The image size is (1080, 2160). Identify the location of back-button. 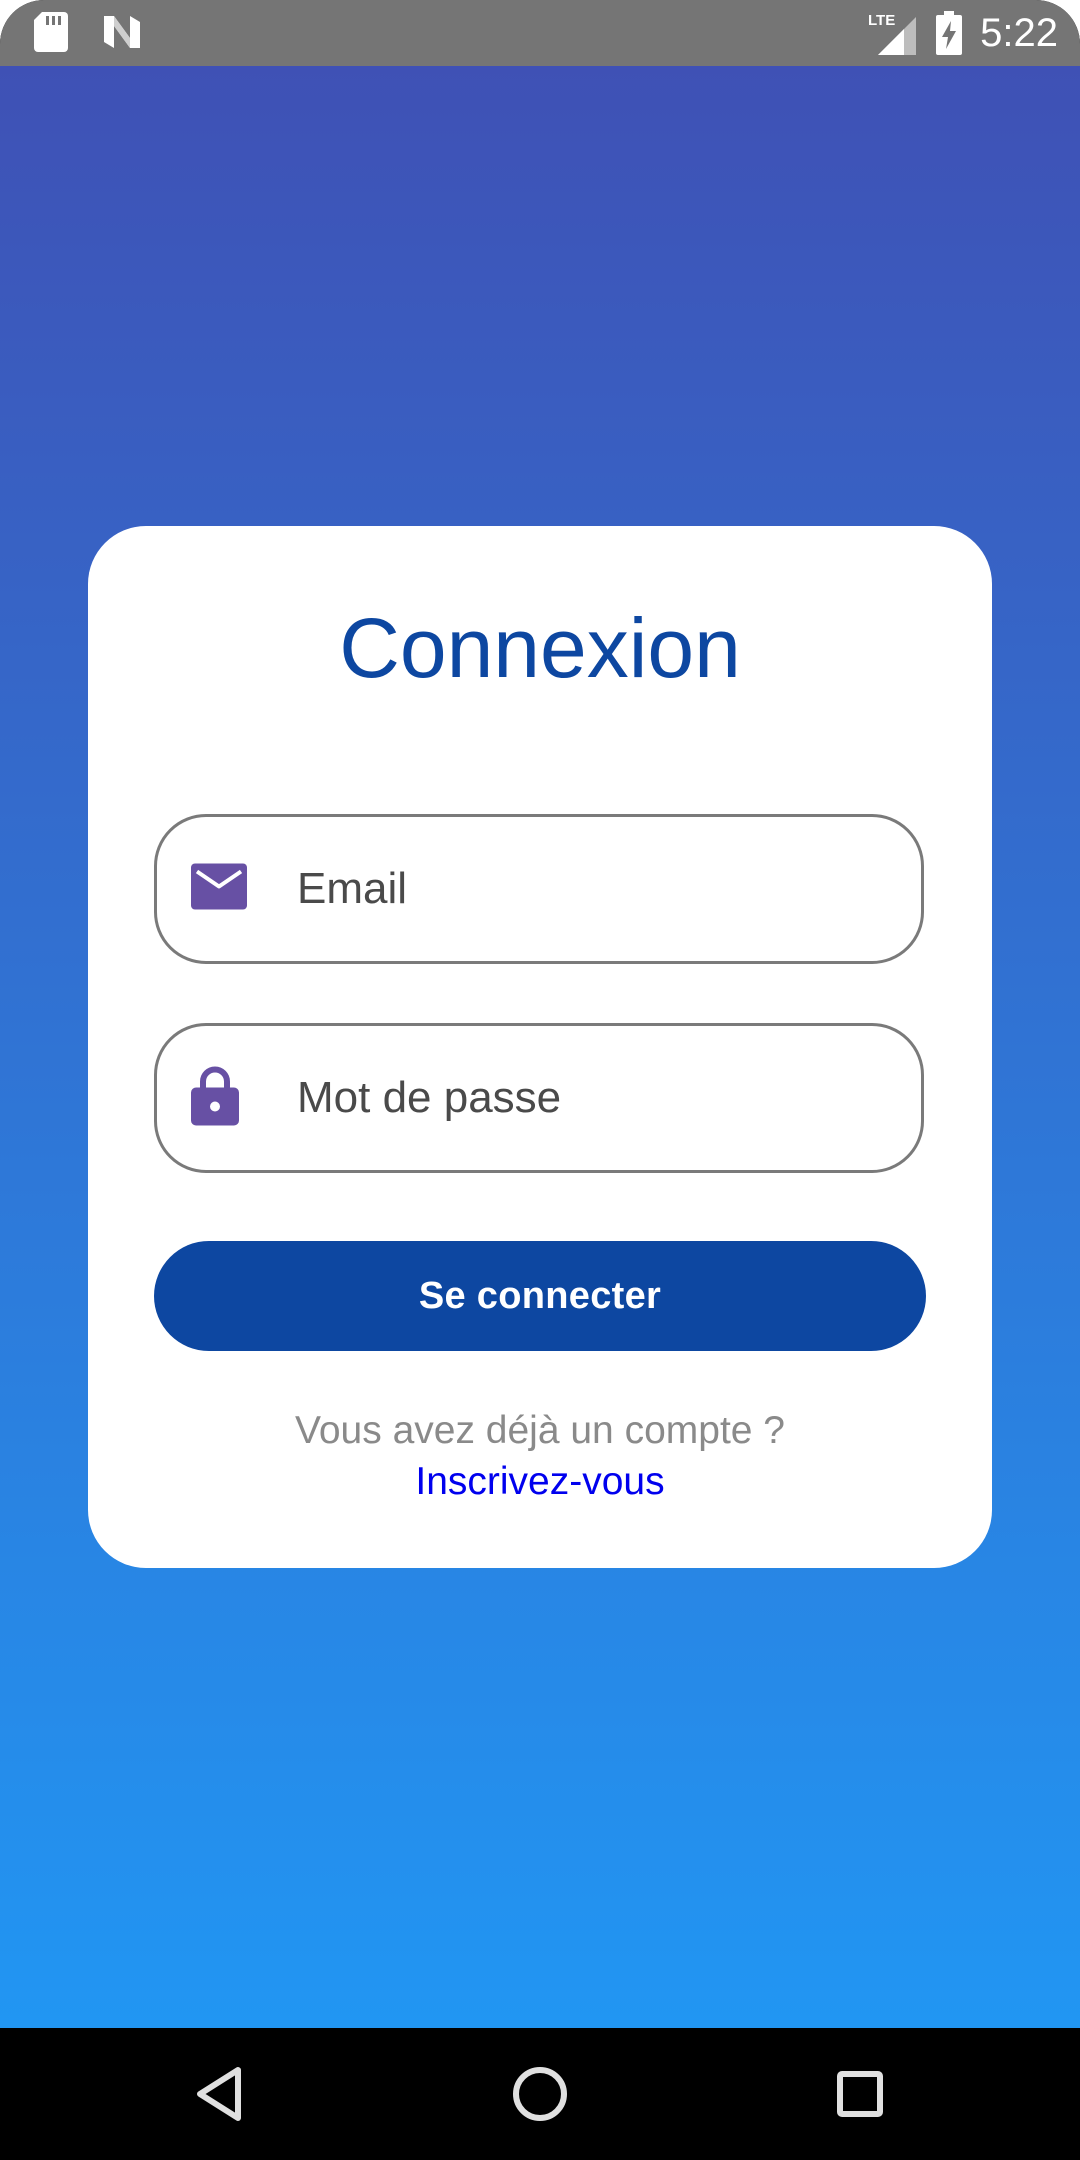
(220, 2094).